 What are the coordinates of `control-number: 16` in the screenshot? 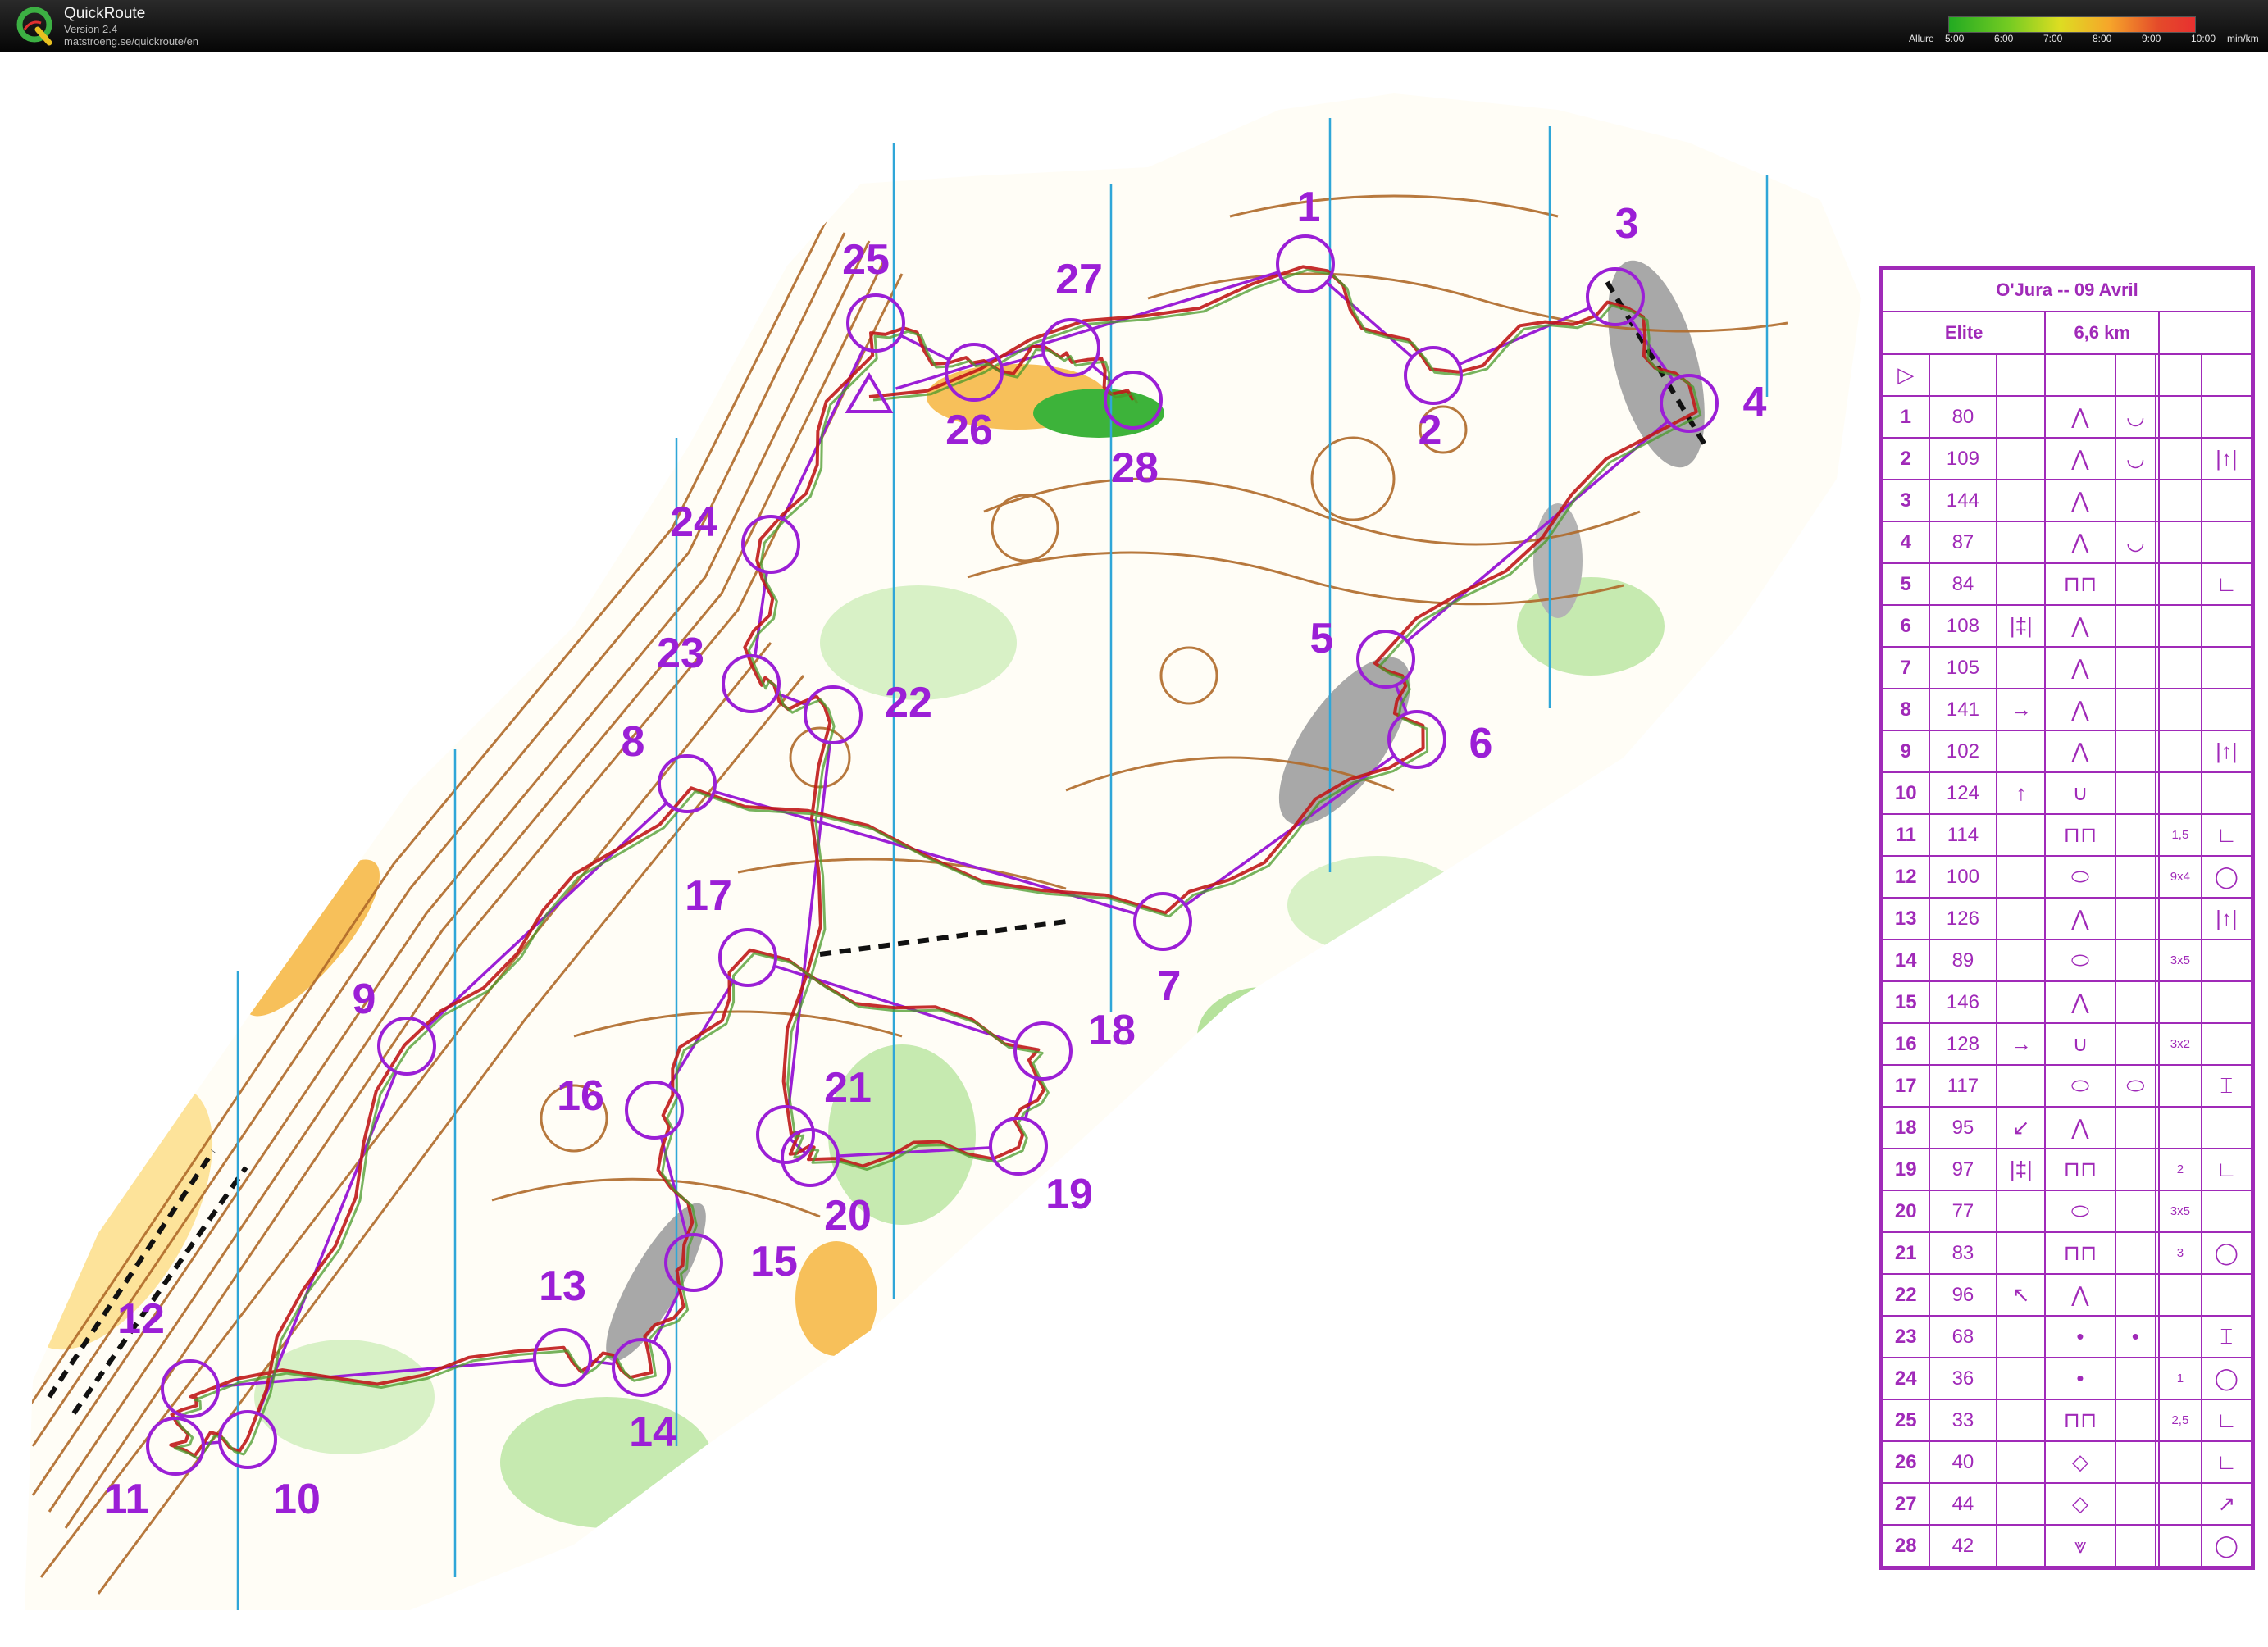 It's located at (580, 1096).